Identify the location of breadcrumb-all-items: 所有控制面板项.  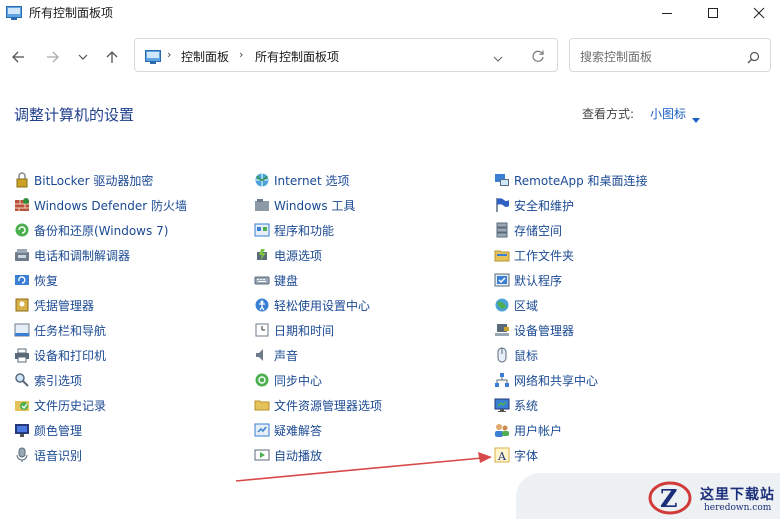
(297, 56).